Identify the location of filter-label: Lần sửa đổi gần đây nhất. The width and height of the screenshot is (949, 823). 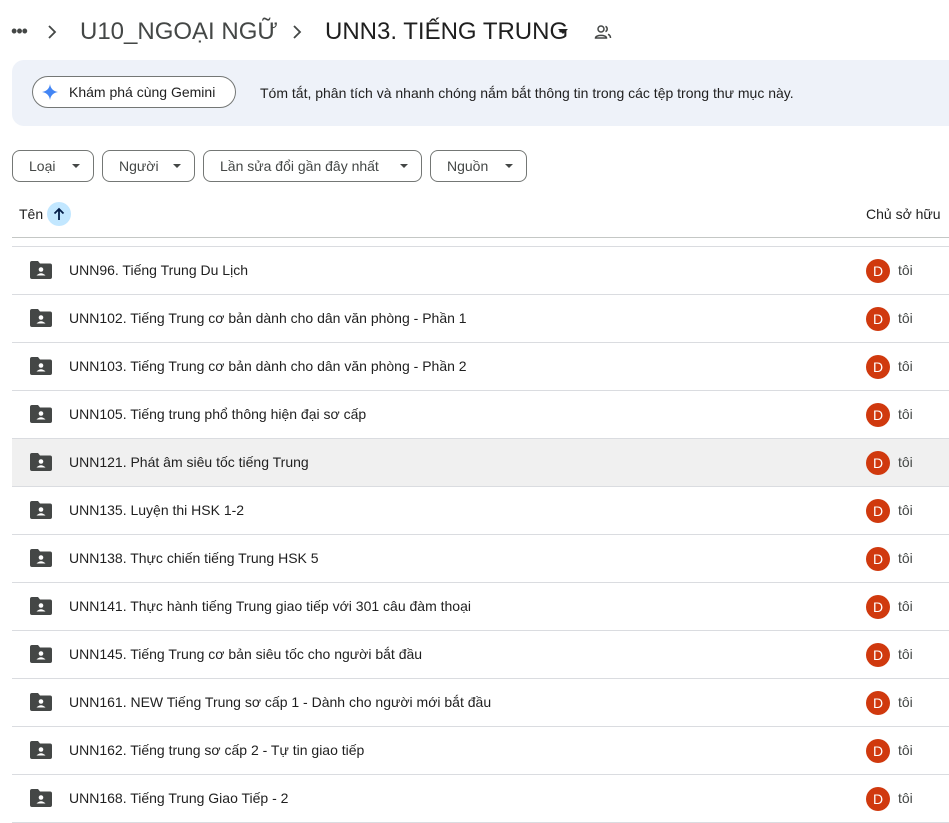
(299, 166).